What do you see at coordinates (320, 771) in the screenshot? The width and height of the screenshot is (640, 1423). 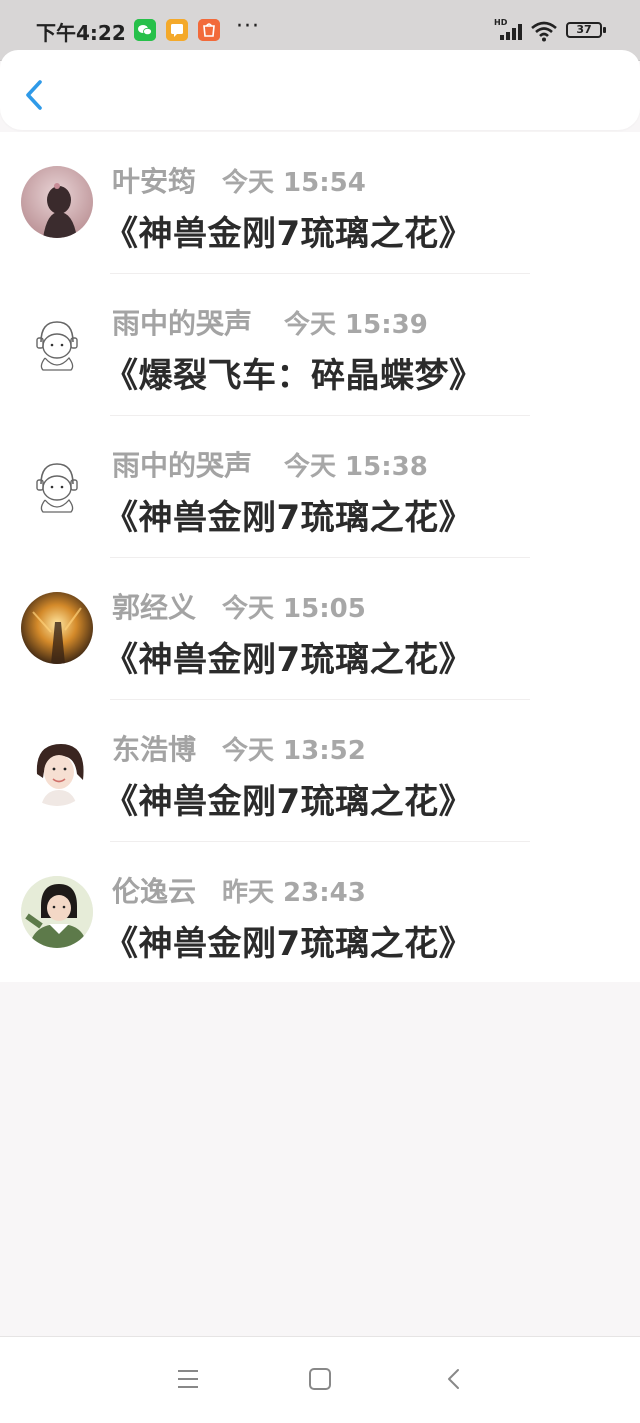 I see `list-item: 东浩博 今天 13:52 《神兽金刚7琉璃之花》` at bounding box center [320, 771].